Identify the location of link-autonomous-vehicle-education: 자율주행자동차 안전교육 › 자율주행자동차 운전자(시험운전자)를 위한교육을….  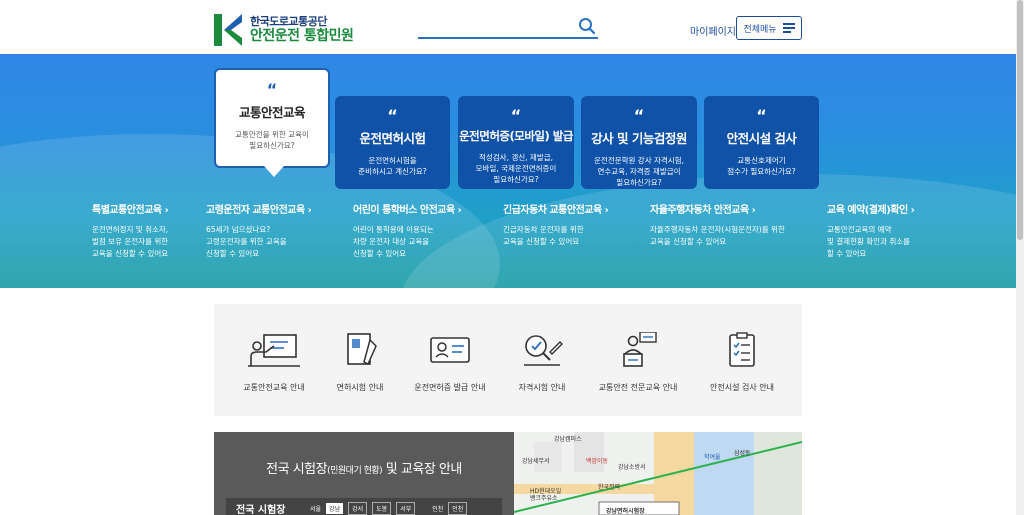
(717, 224).